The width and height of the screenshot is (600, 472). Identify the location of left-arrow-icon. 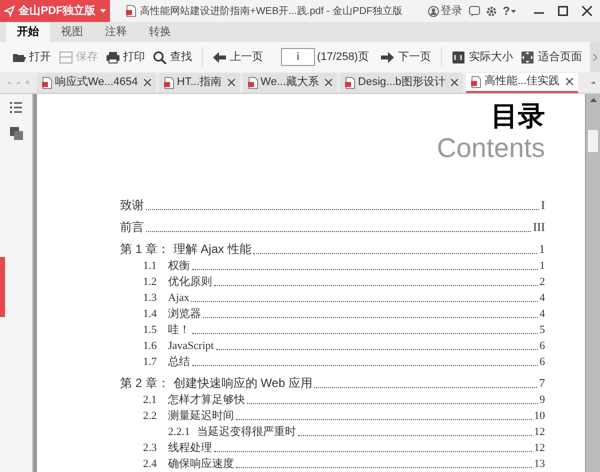
(219, 57).